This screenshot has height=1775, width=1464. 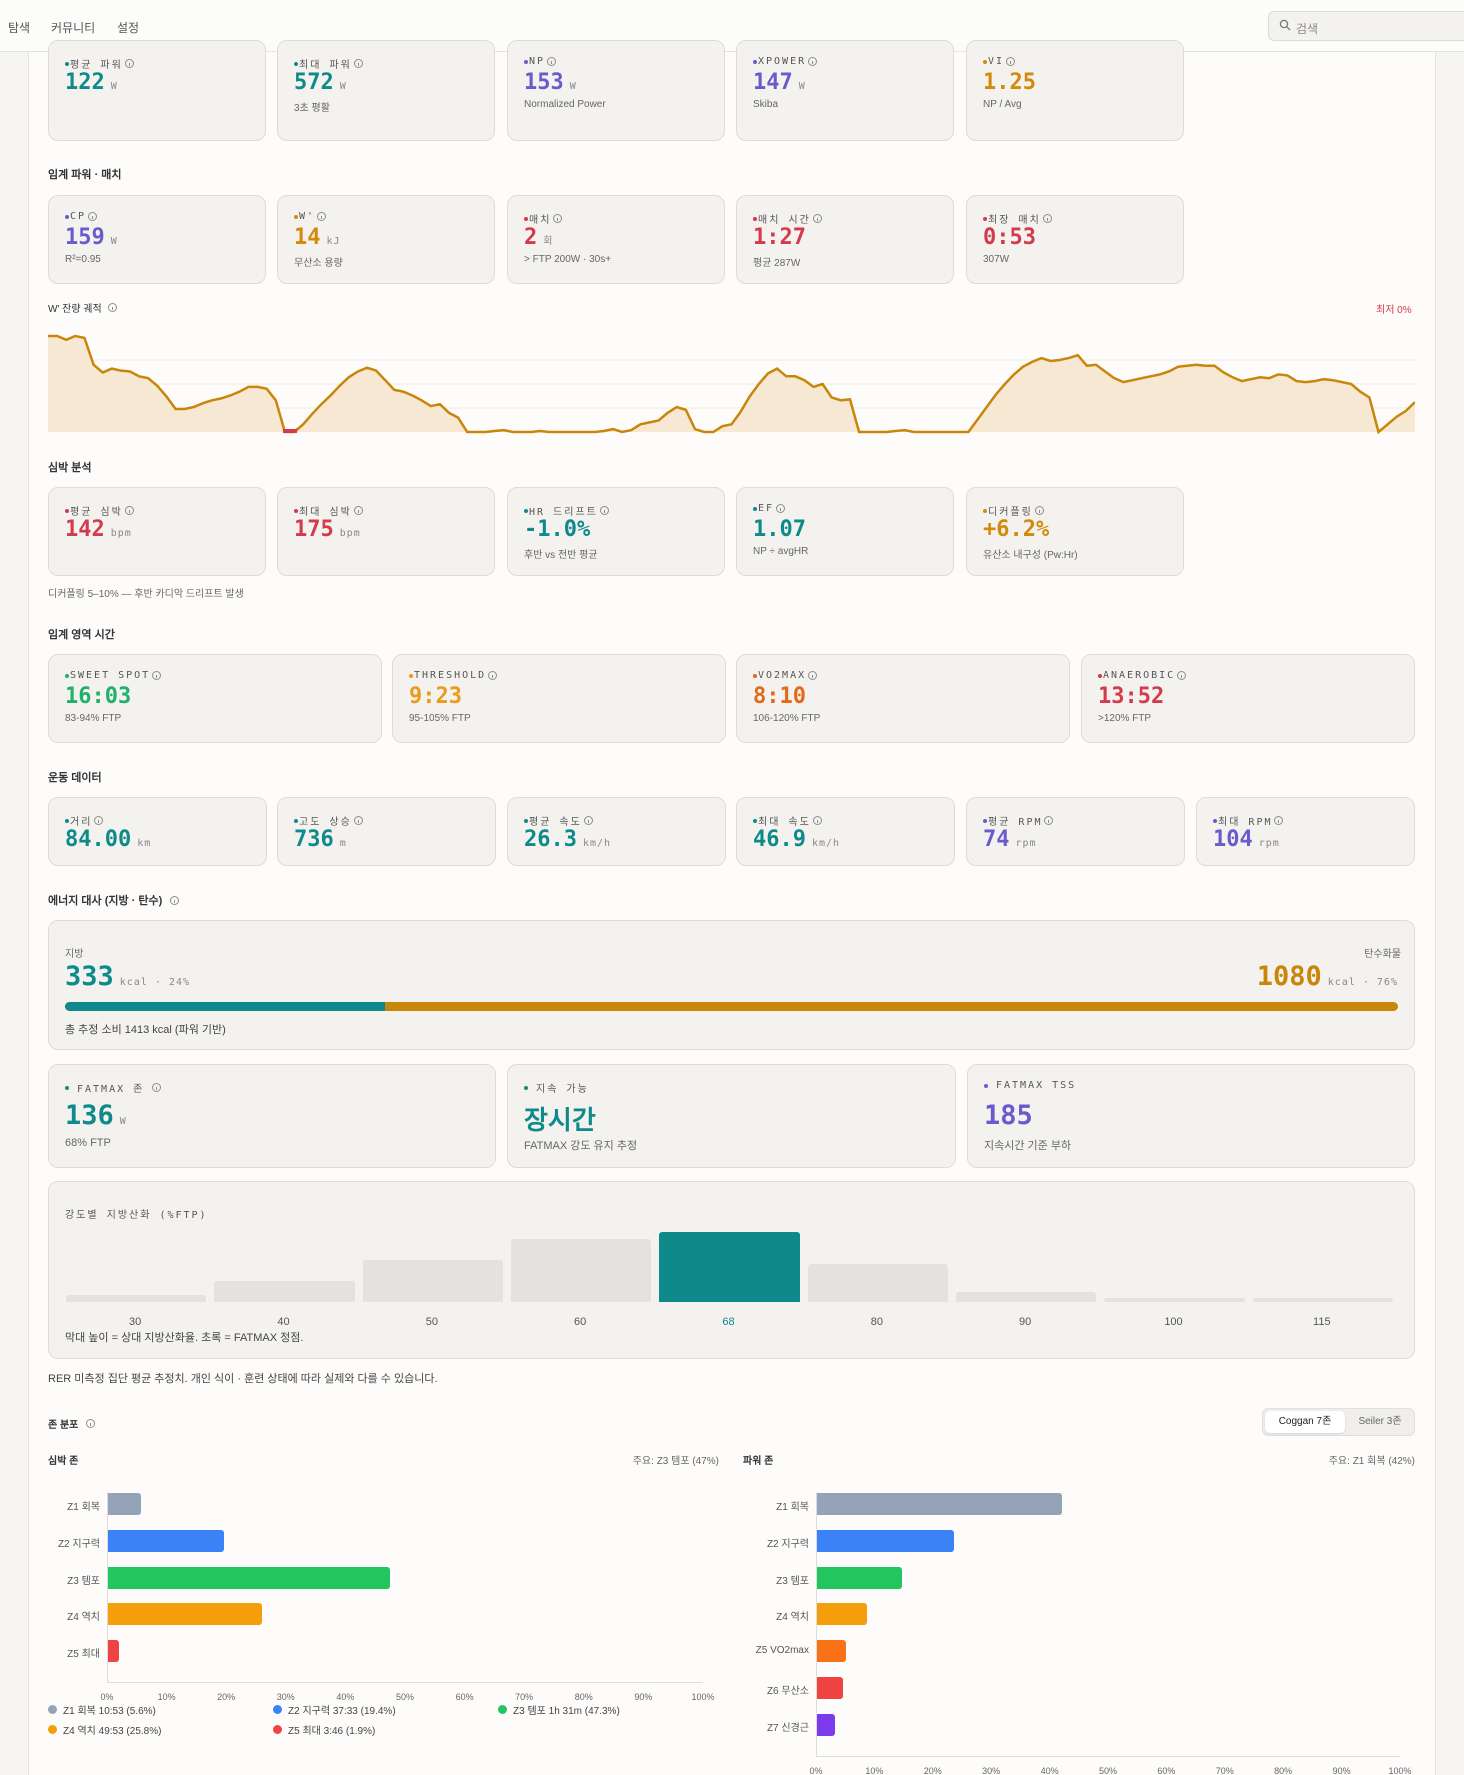 What do you see at coordinates (1366, 26) in the screenshot?
I see `search-input: 검색` at bounding box center [1366, 26].